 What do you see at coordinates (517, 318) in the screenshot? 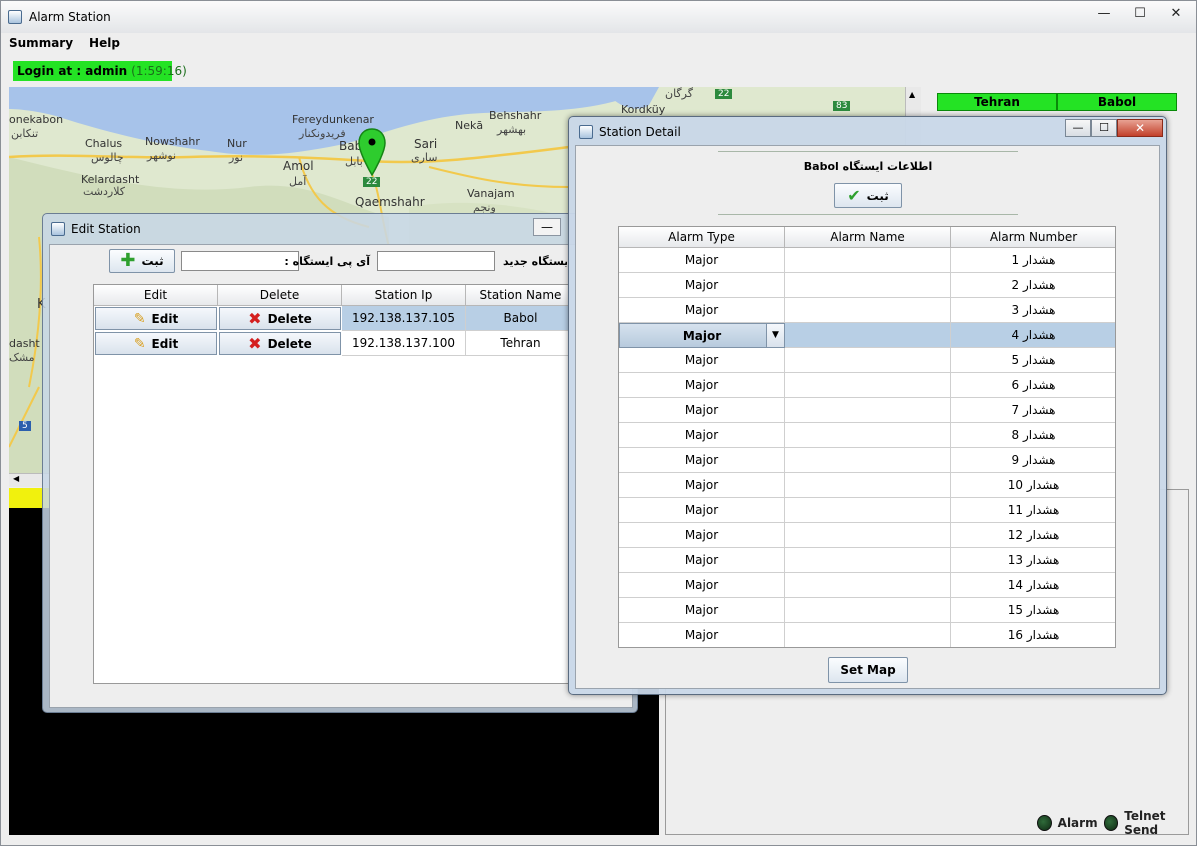
I see `station-name-cell: Babol` at bounding box center [517, 318].